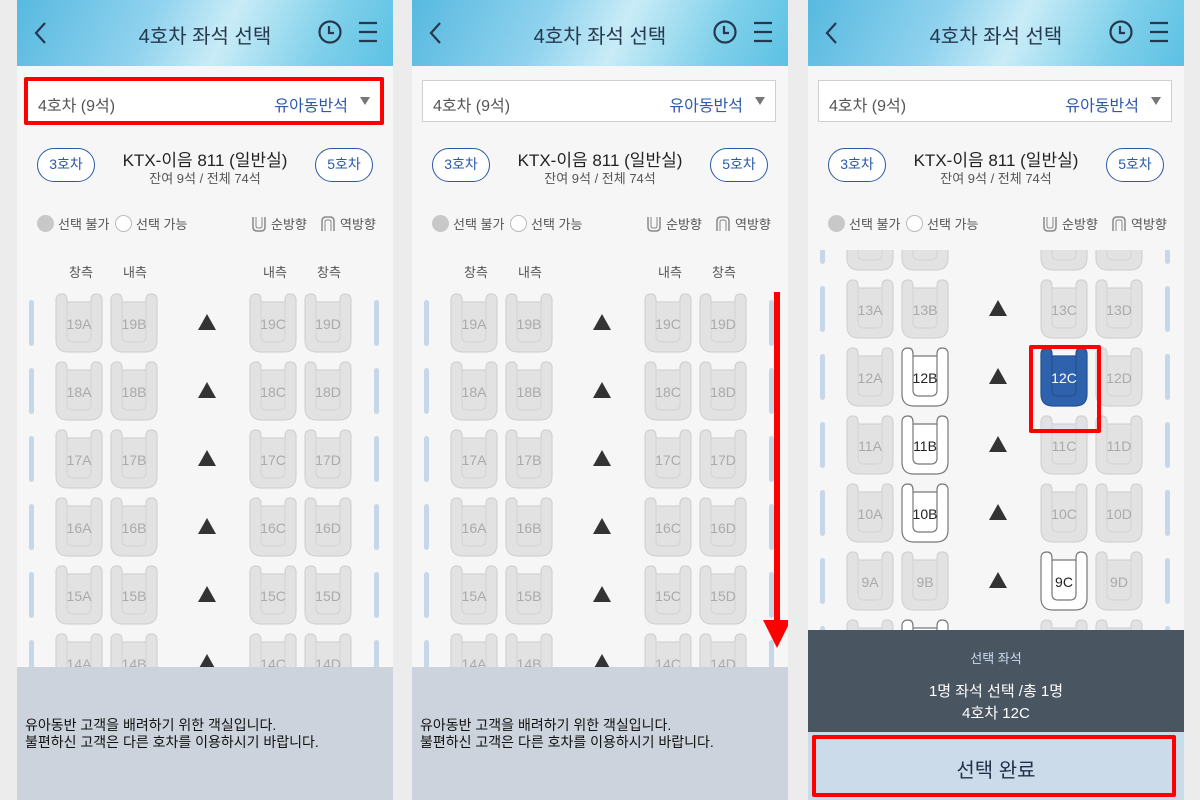  What do you see at coordinates (472, 106) in the screenshot?
I see `car-select-value: 4호차 (9석)` at bounding box center [472, 106].